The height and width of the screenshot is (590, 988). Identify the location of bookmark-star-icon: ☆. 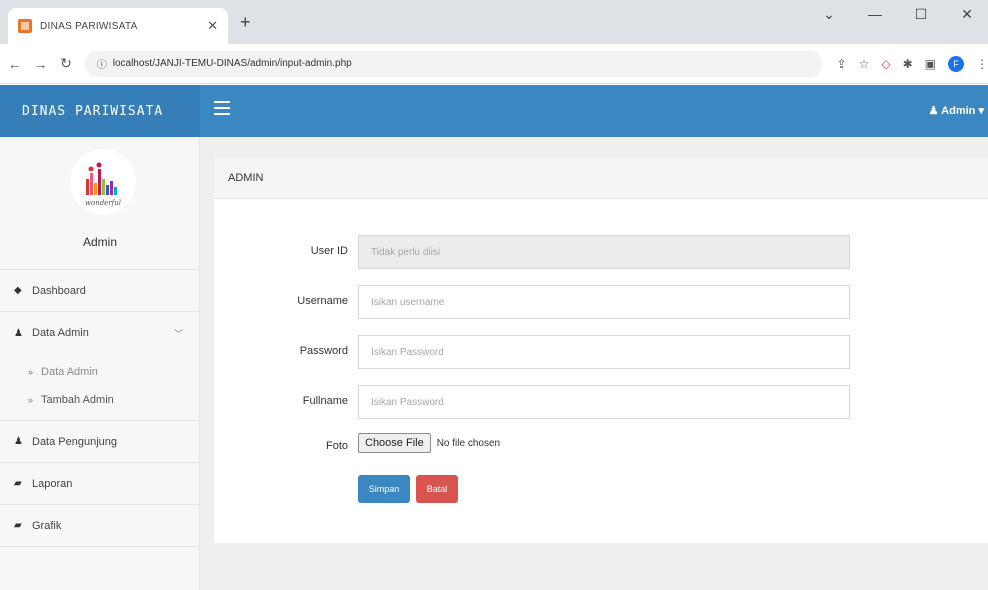
(864, 64).